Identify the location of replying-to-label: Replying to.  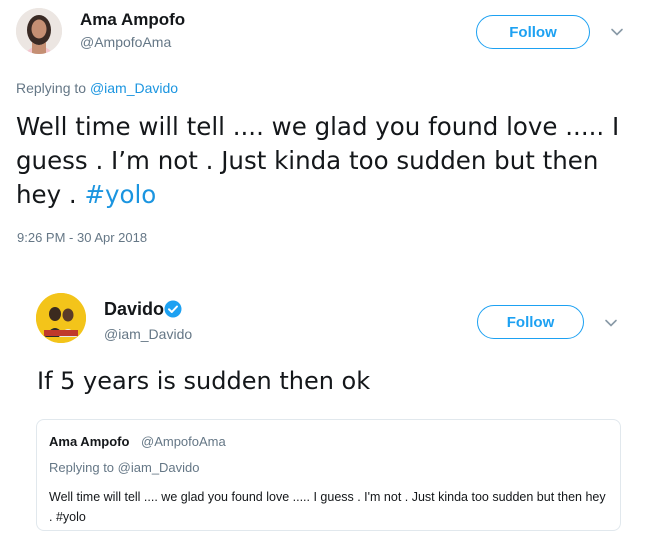
(51, 88).